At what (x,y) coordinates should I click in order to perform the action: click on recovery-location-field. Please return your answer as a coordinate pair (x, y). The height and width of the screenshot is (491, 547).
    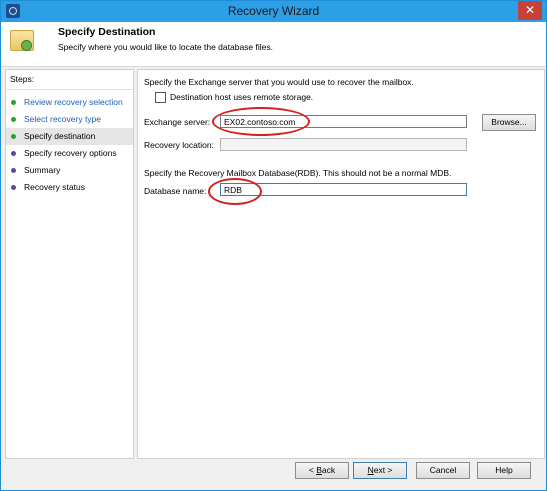
    Looking at the image, I should click on (343, 144).